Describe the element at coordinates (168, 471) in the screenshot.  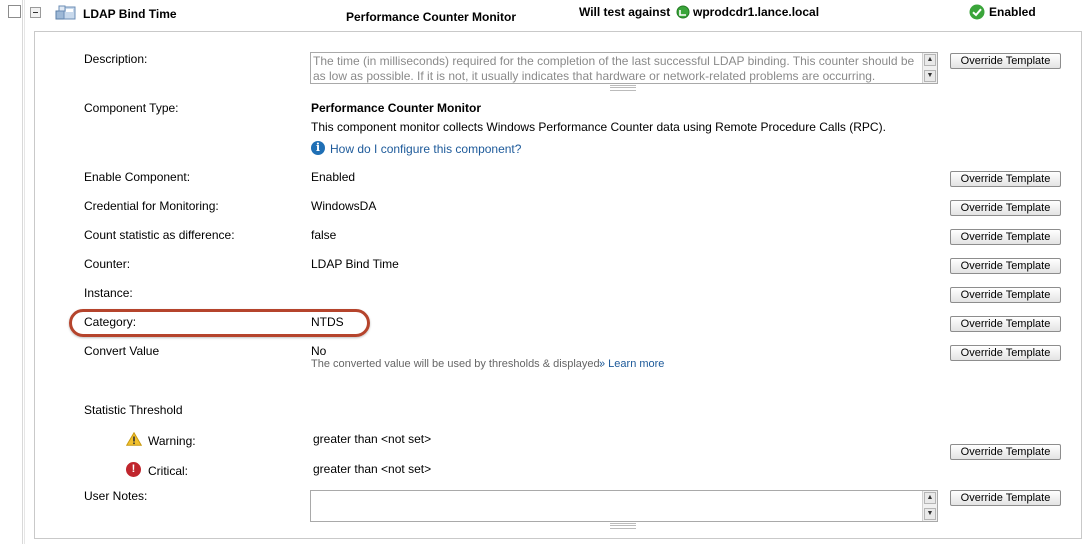
I see `critical-label: Critical:` at that location.